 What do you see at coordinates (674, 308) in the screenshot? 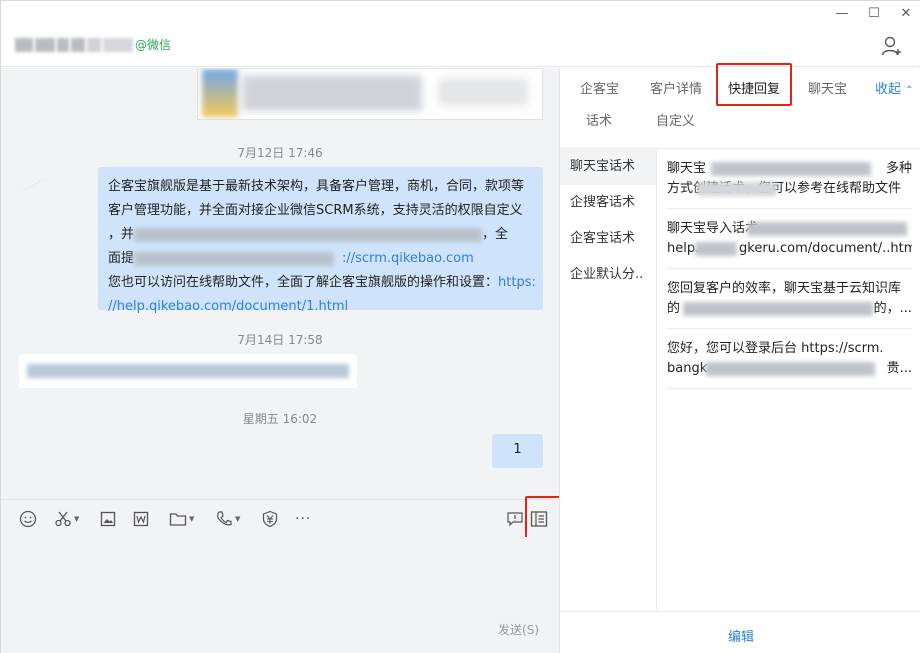
I see `reply-text: 的` at bounding box center [674, 308].